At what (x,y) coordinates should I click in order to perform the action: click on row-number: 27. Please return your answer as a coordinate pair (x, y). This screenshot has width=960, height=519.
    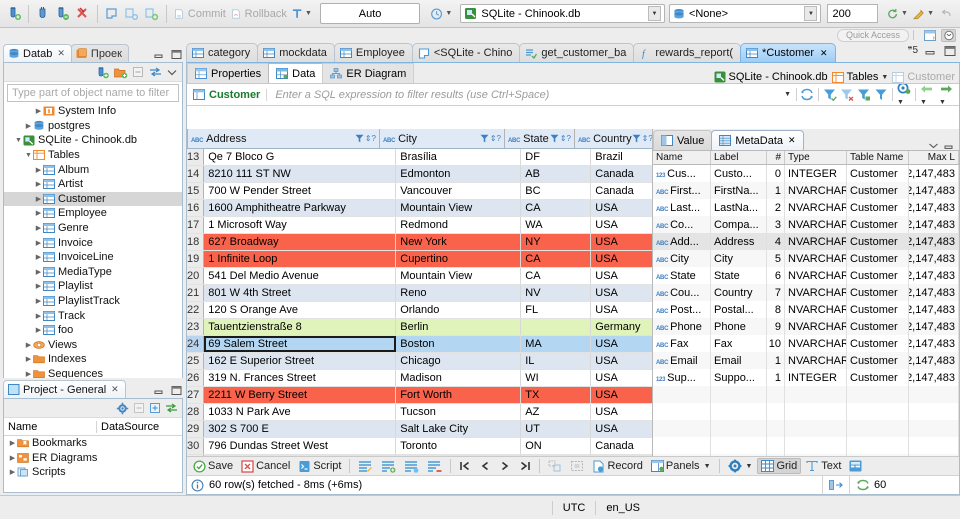
    Looking at the image, I should click on (196, 395).